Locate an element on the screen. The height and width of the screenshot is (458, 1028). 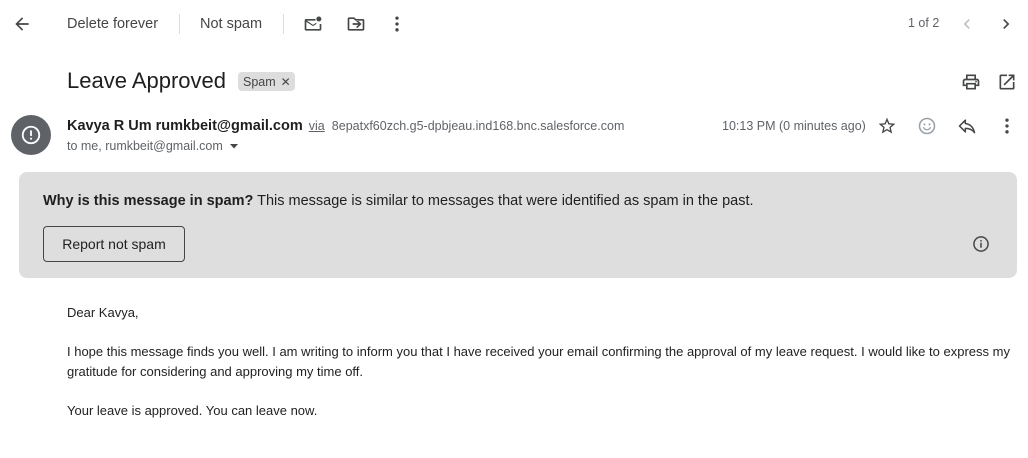
report-not-spam-button: Report not spam is located at coordinates (114, 244).